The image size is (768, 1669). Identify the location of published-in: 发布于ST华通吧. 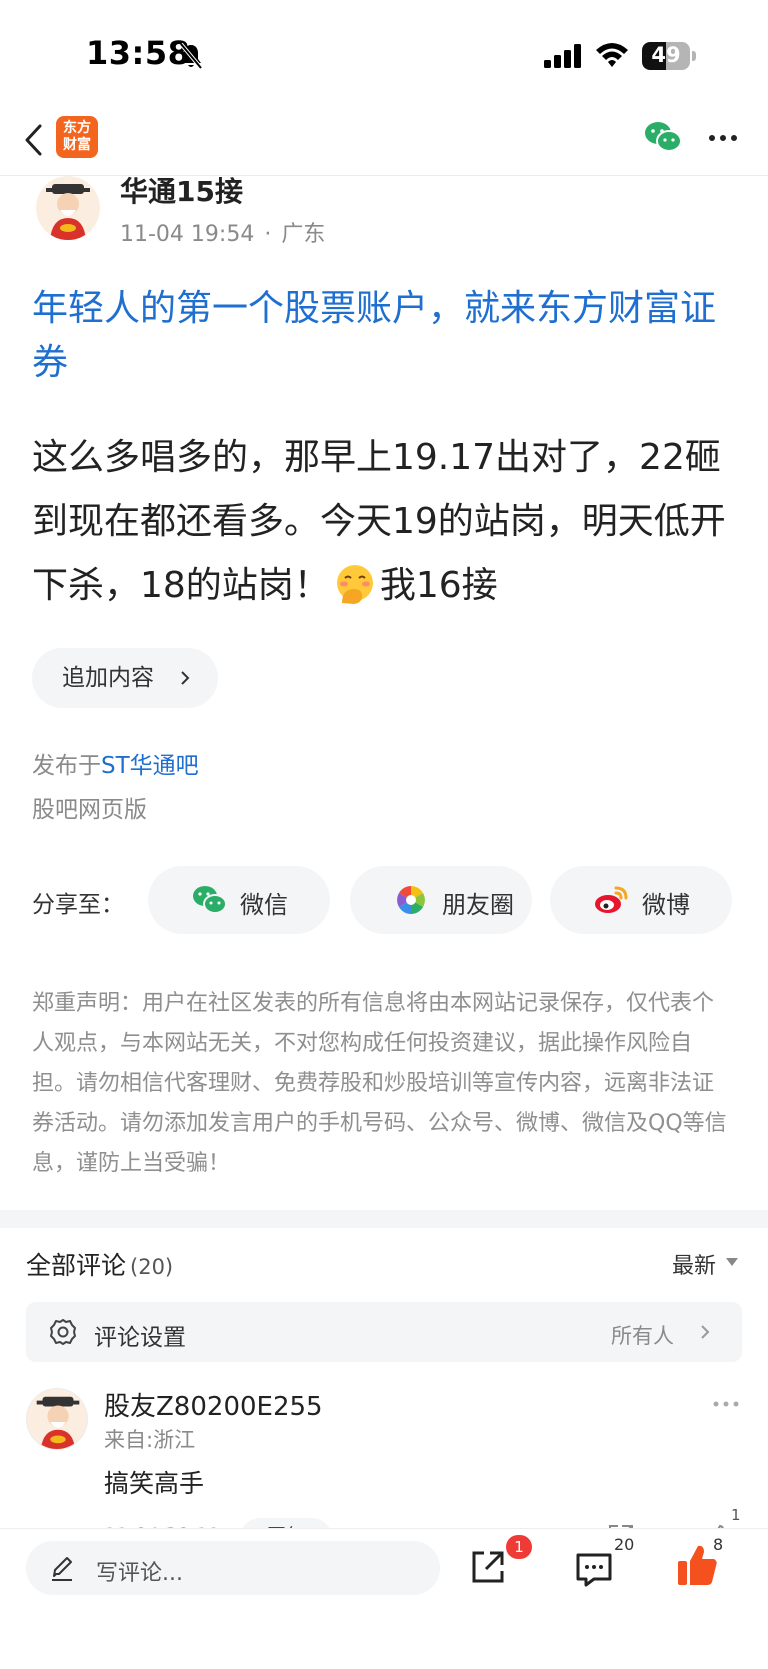
(115, 763).